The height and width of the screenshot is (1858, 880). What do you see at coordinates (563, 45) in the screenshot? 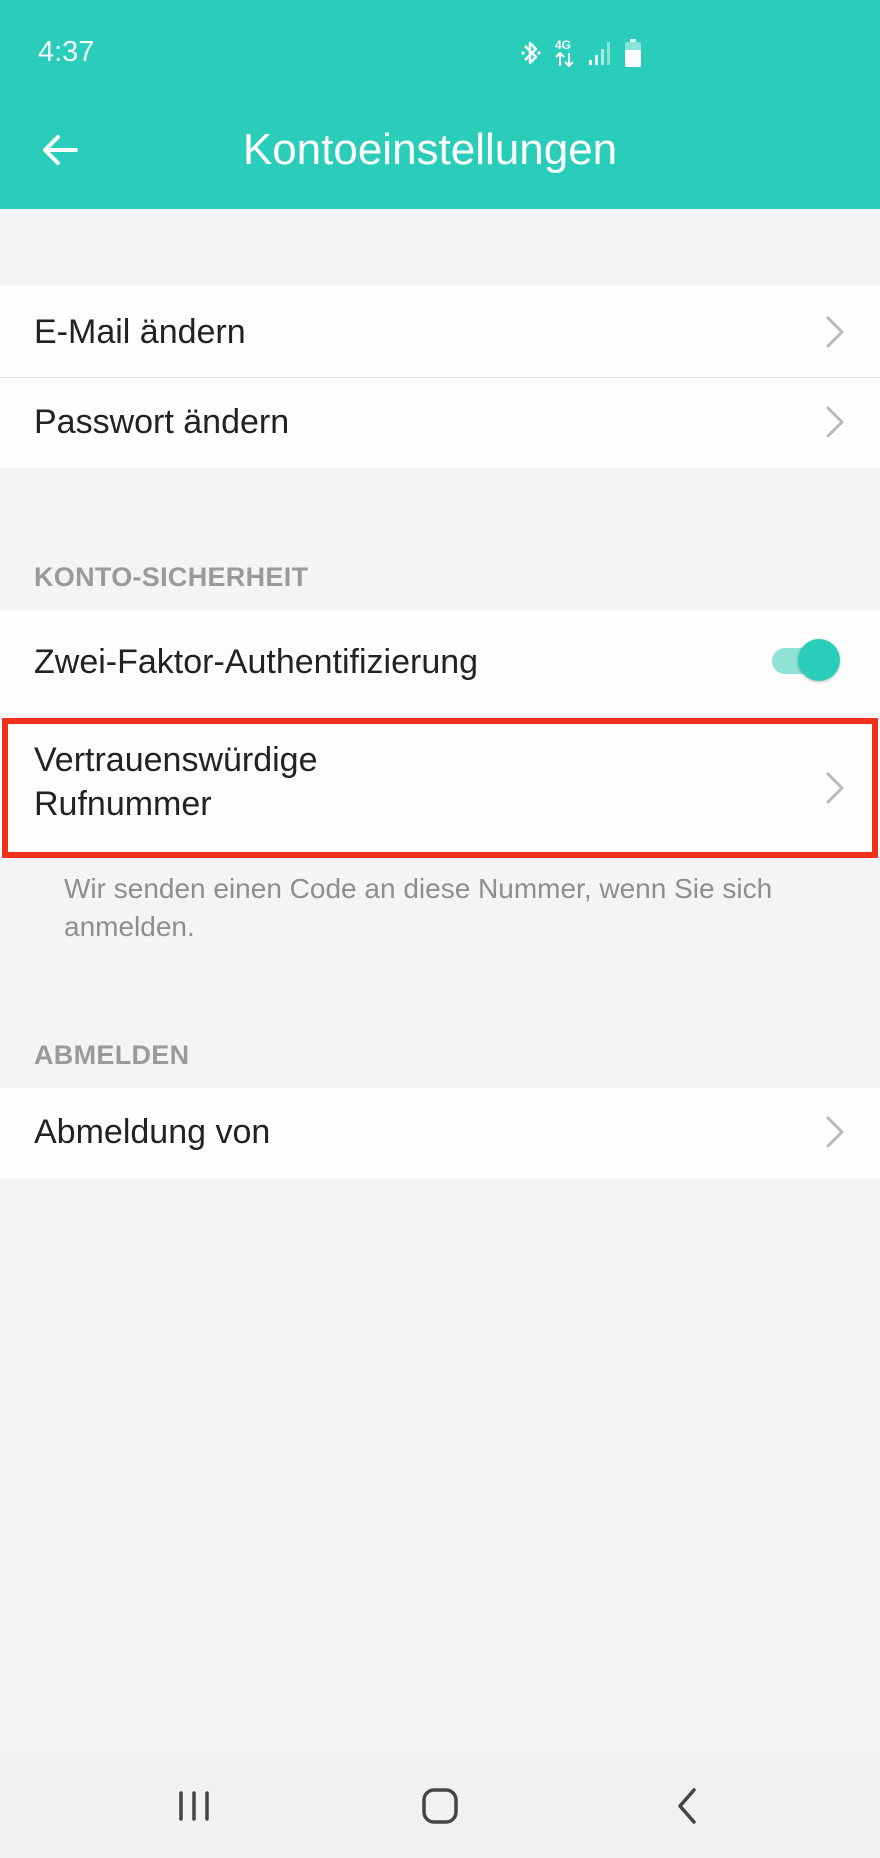
I see `network-type-label: 4G` at bounding box center [563, 45].